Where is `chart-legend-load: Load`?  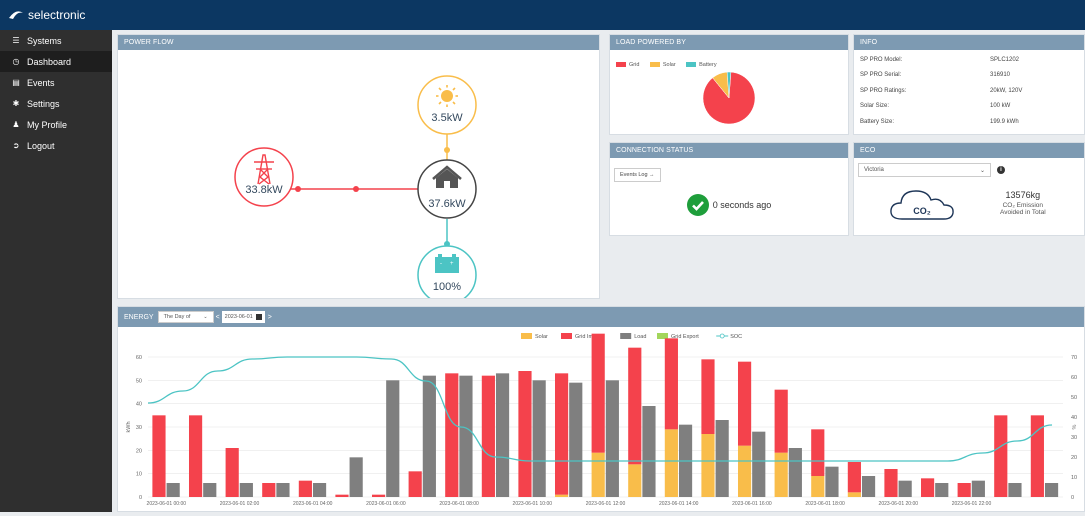
chart-legend-load: Load is located at coordinates (633, 336).